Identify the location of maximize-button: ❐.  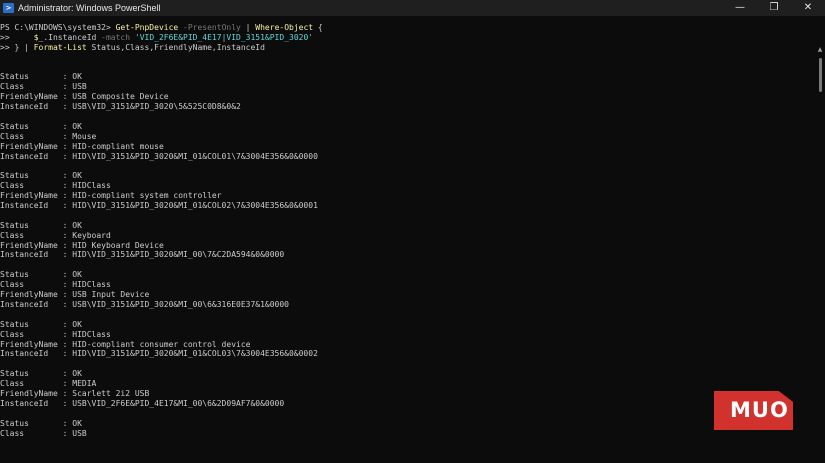
(774, 8).